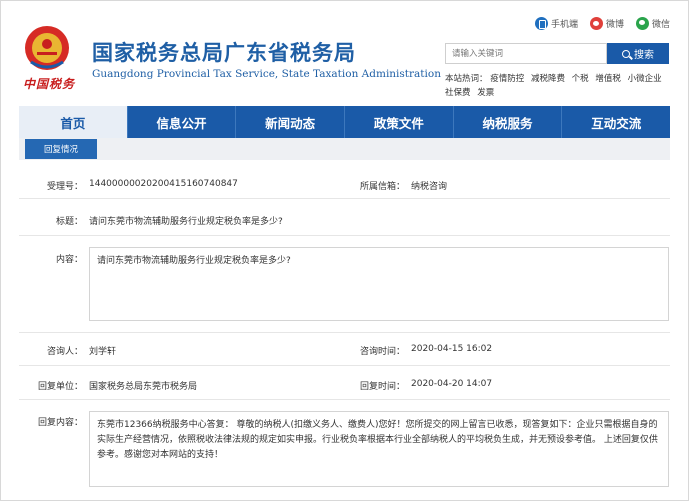  Describe the element at coordinates (69, 260) in the screenshot. I see `content-label: 内容：` at that location.